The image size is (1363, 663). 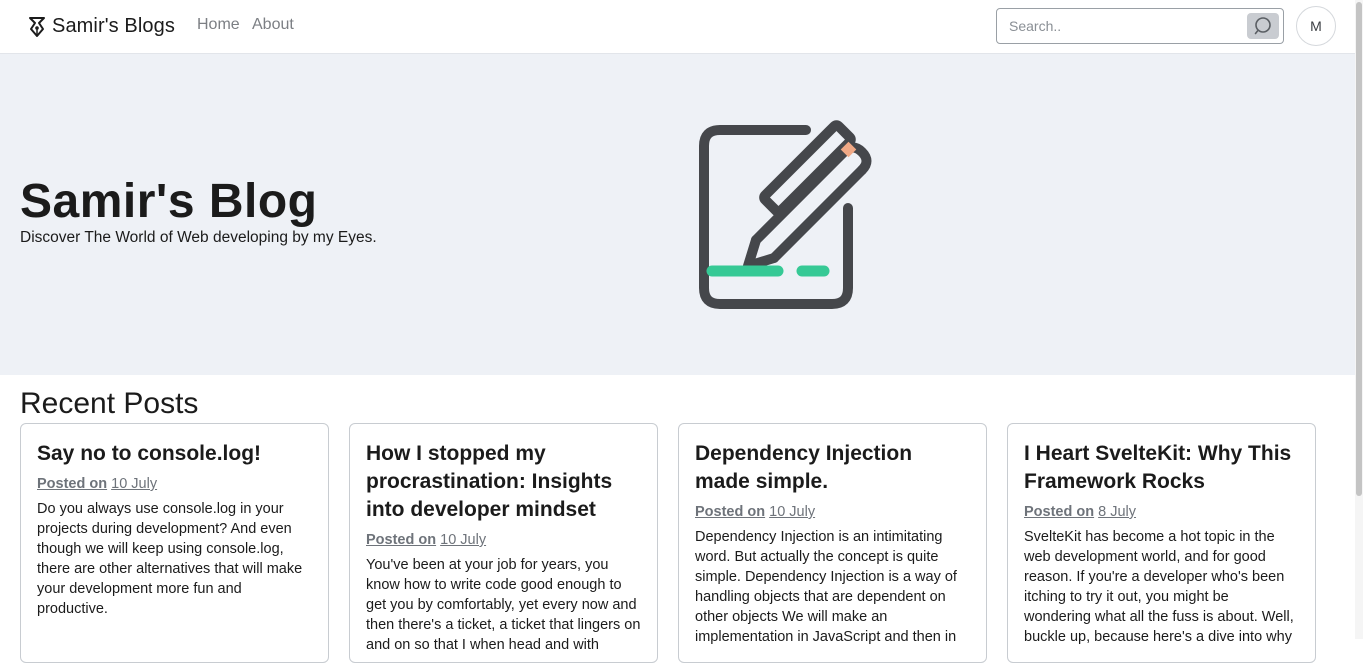 I want to click on post-title: Say no to console.log!, so click(x=174, y=454).